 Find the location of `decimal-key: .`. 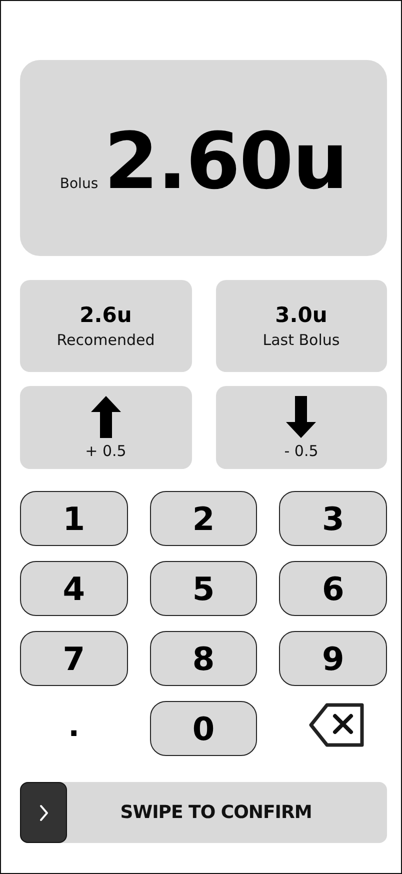

decimal-key: . is located at coordinates (74, 728).